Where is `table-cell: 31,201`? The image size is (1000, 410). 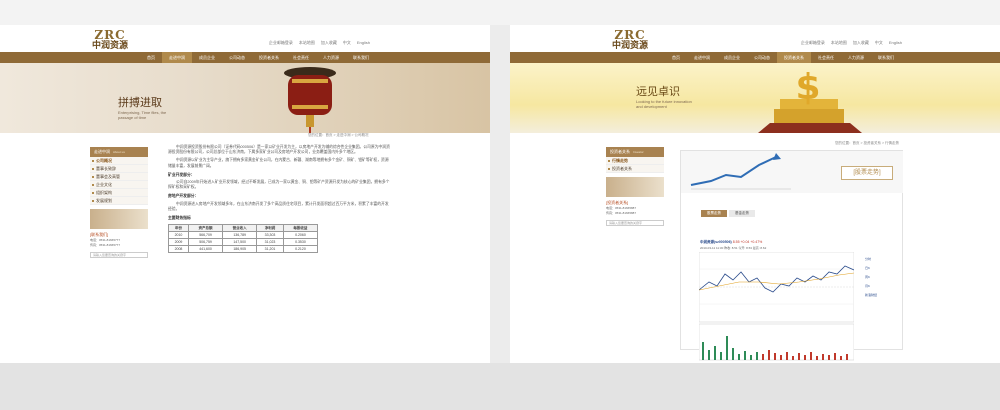
table-cell: 31,201 is located at coordinates (270, 249).